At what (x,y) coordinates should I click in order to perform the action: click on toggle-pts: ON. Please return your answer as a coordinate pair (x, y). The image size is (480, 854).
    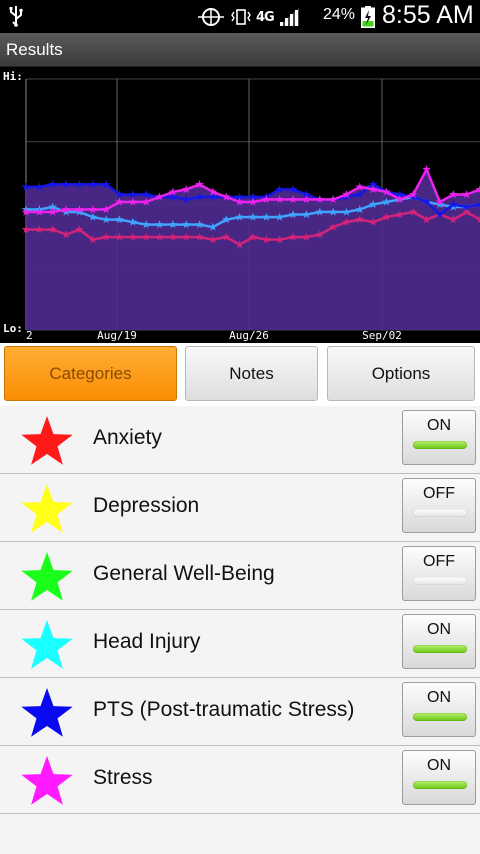
    Looking at the image, I should click on (439, 709).